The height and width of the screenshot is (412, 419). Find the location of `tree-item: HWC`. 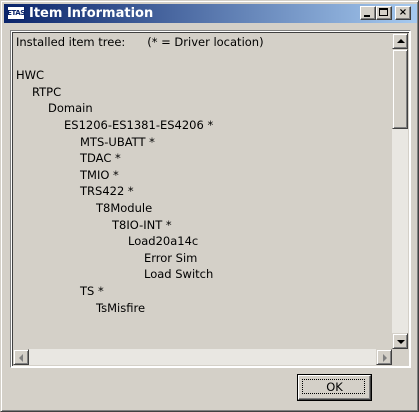

tree-item: HWC is located at coordinates (30, 75).